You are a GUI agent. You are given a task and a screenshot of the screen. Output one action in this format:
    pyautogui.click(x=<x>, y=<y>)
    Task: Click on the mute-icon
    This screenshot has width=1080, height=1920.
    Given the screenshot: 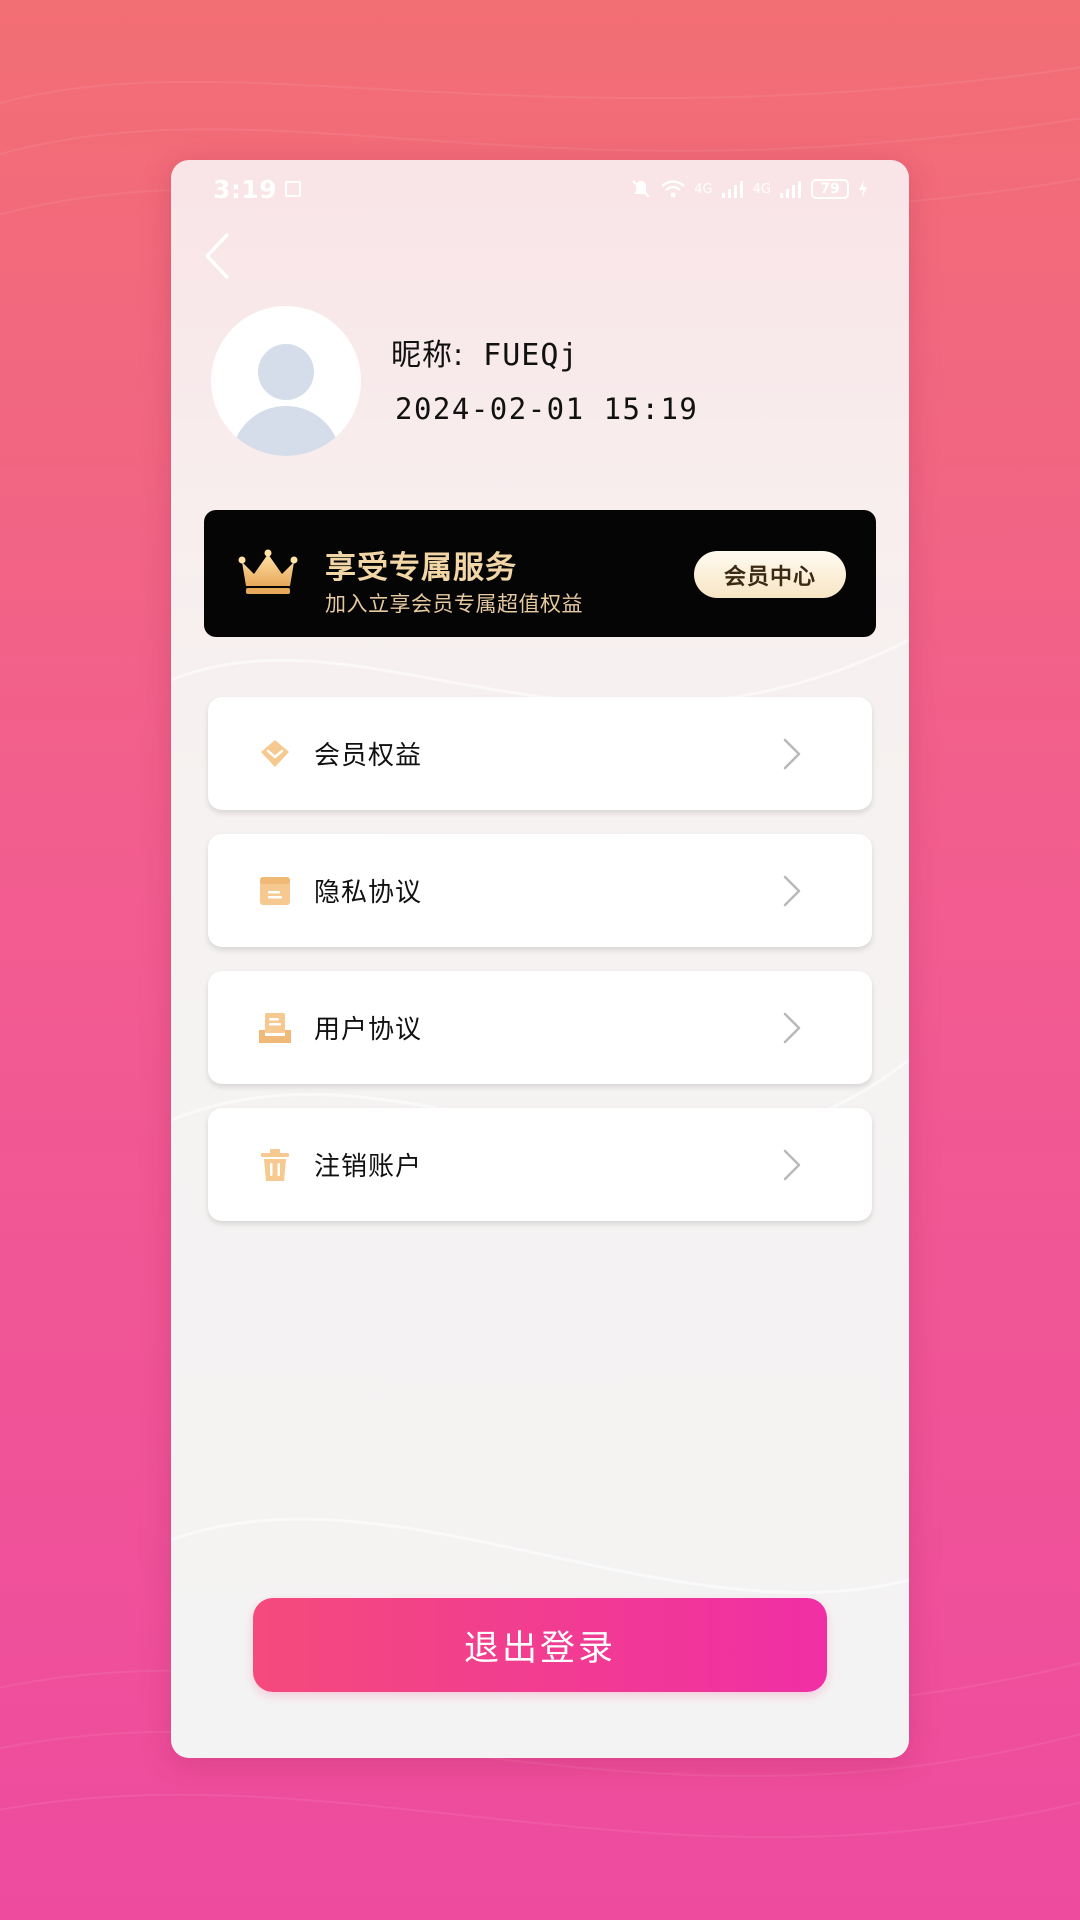 What is the action you would take?
    pyautogui.click(x=641, y=189)
    